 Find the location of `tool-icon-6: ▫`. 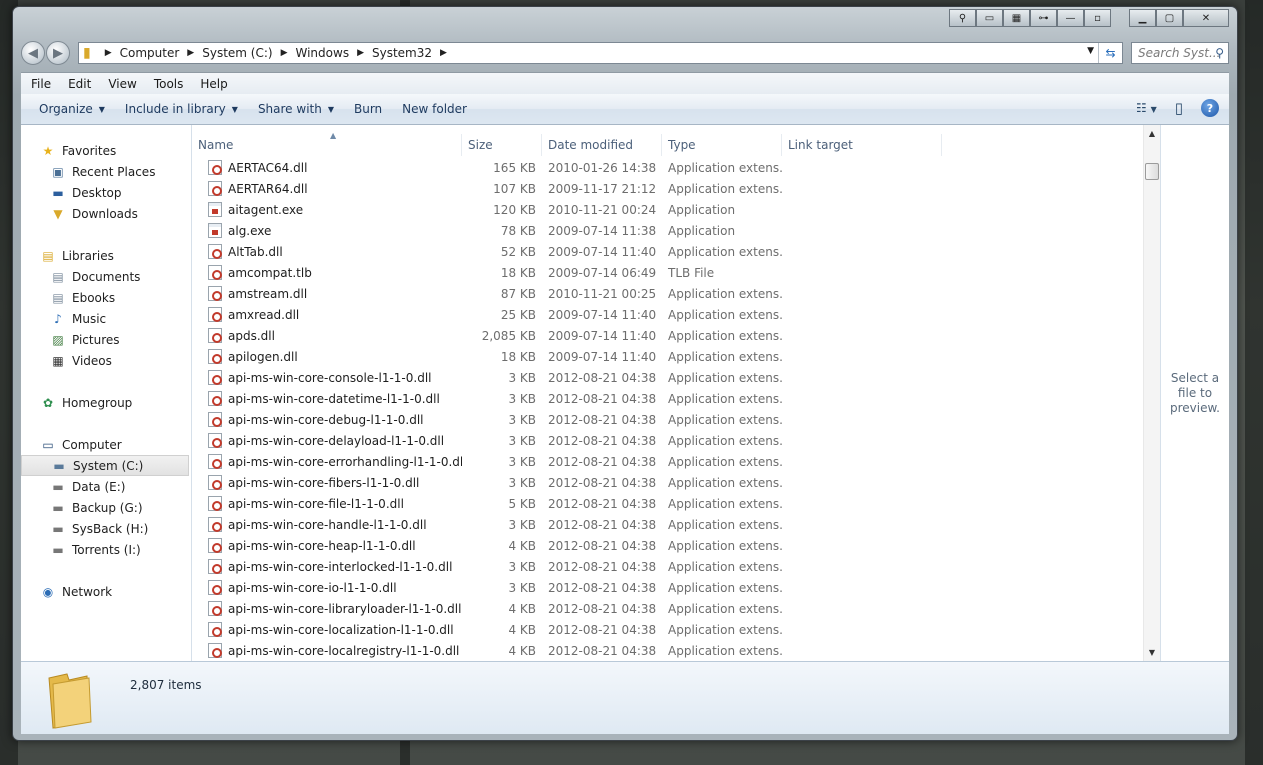

tool-icon-6: ▫ is located at coordinates (1097, 18).